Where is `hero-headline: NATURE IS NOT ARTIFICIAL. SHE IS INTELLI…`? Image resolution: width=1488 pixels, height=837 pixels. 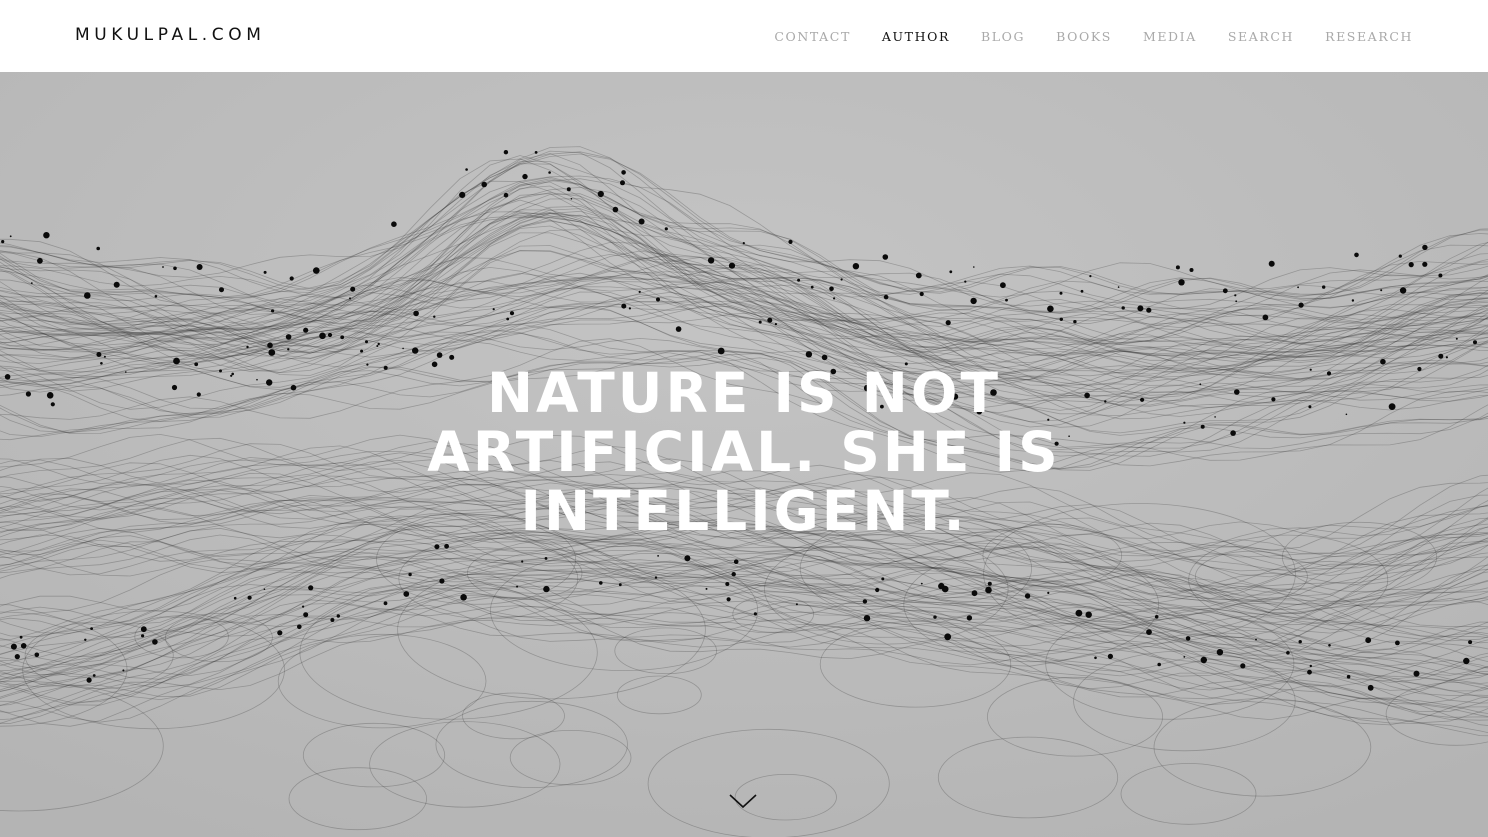 hero-headline: NATURE IS NOT ARTIFICIAL. SHE IS INTELLI… is located at coordinates (744, 452).